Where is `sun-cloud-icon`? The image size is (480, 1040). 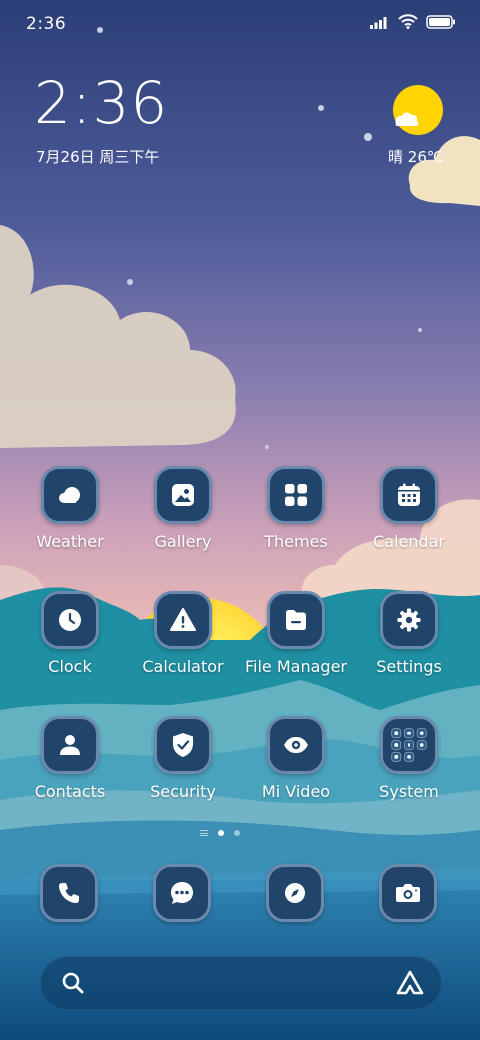
sun-cloud-icon is located at coordinates (418, 110).